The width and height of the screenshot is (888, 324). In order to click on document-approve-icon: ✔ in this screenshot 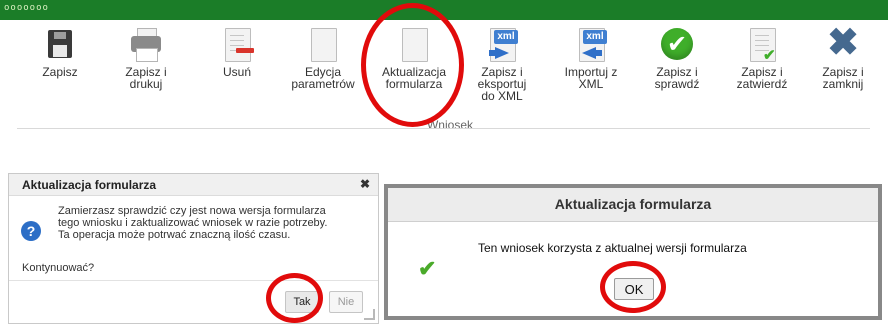, I will do `click(762, 46)`.